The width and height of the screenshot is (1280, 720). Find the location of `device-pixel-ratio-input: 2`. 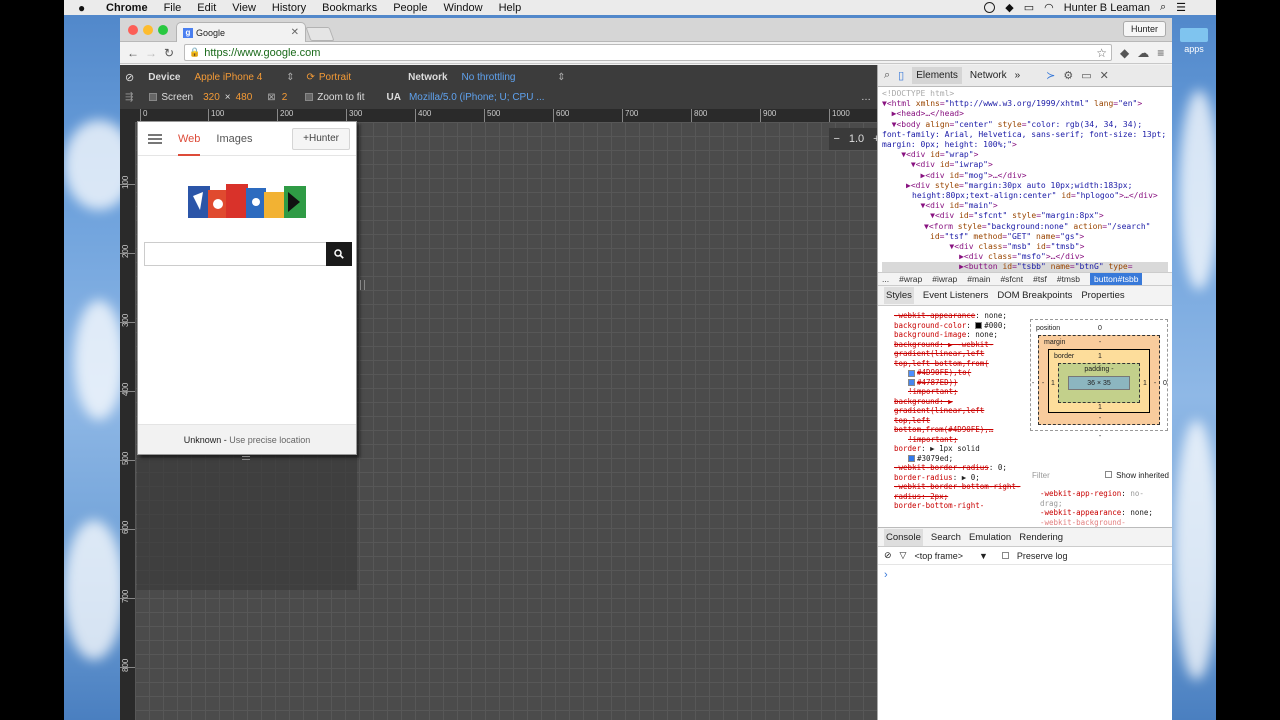

device-pixel-ratio-input: 2 is located at coordinates (285, 97).